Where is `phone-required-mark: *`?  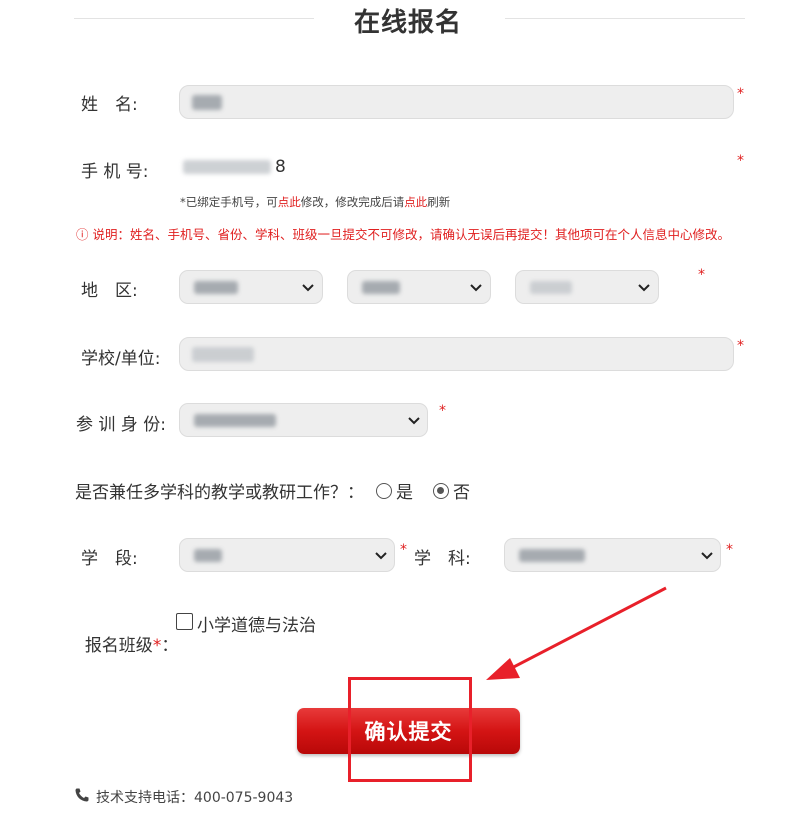
phone-required-mark: * is located at coordinates (740, 161).